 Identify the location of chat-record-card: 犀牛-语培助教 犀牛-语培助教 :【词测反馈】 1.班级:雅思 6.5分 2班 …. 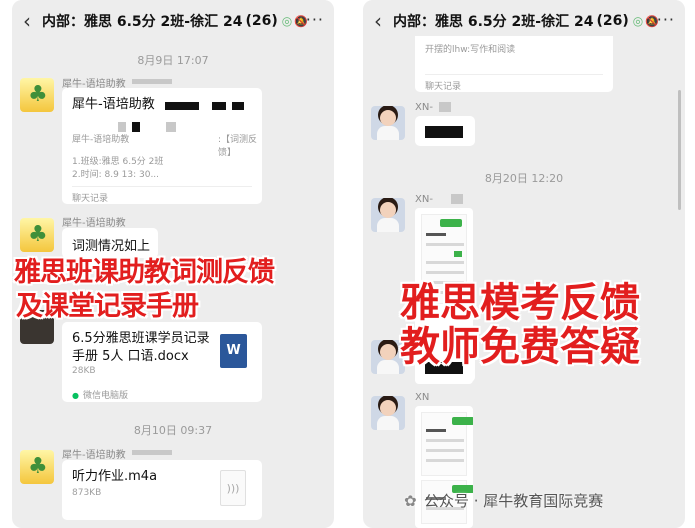
(162, 146).